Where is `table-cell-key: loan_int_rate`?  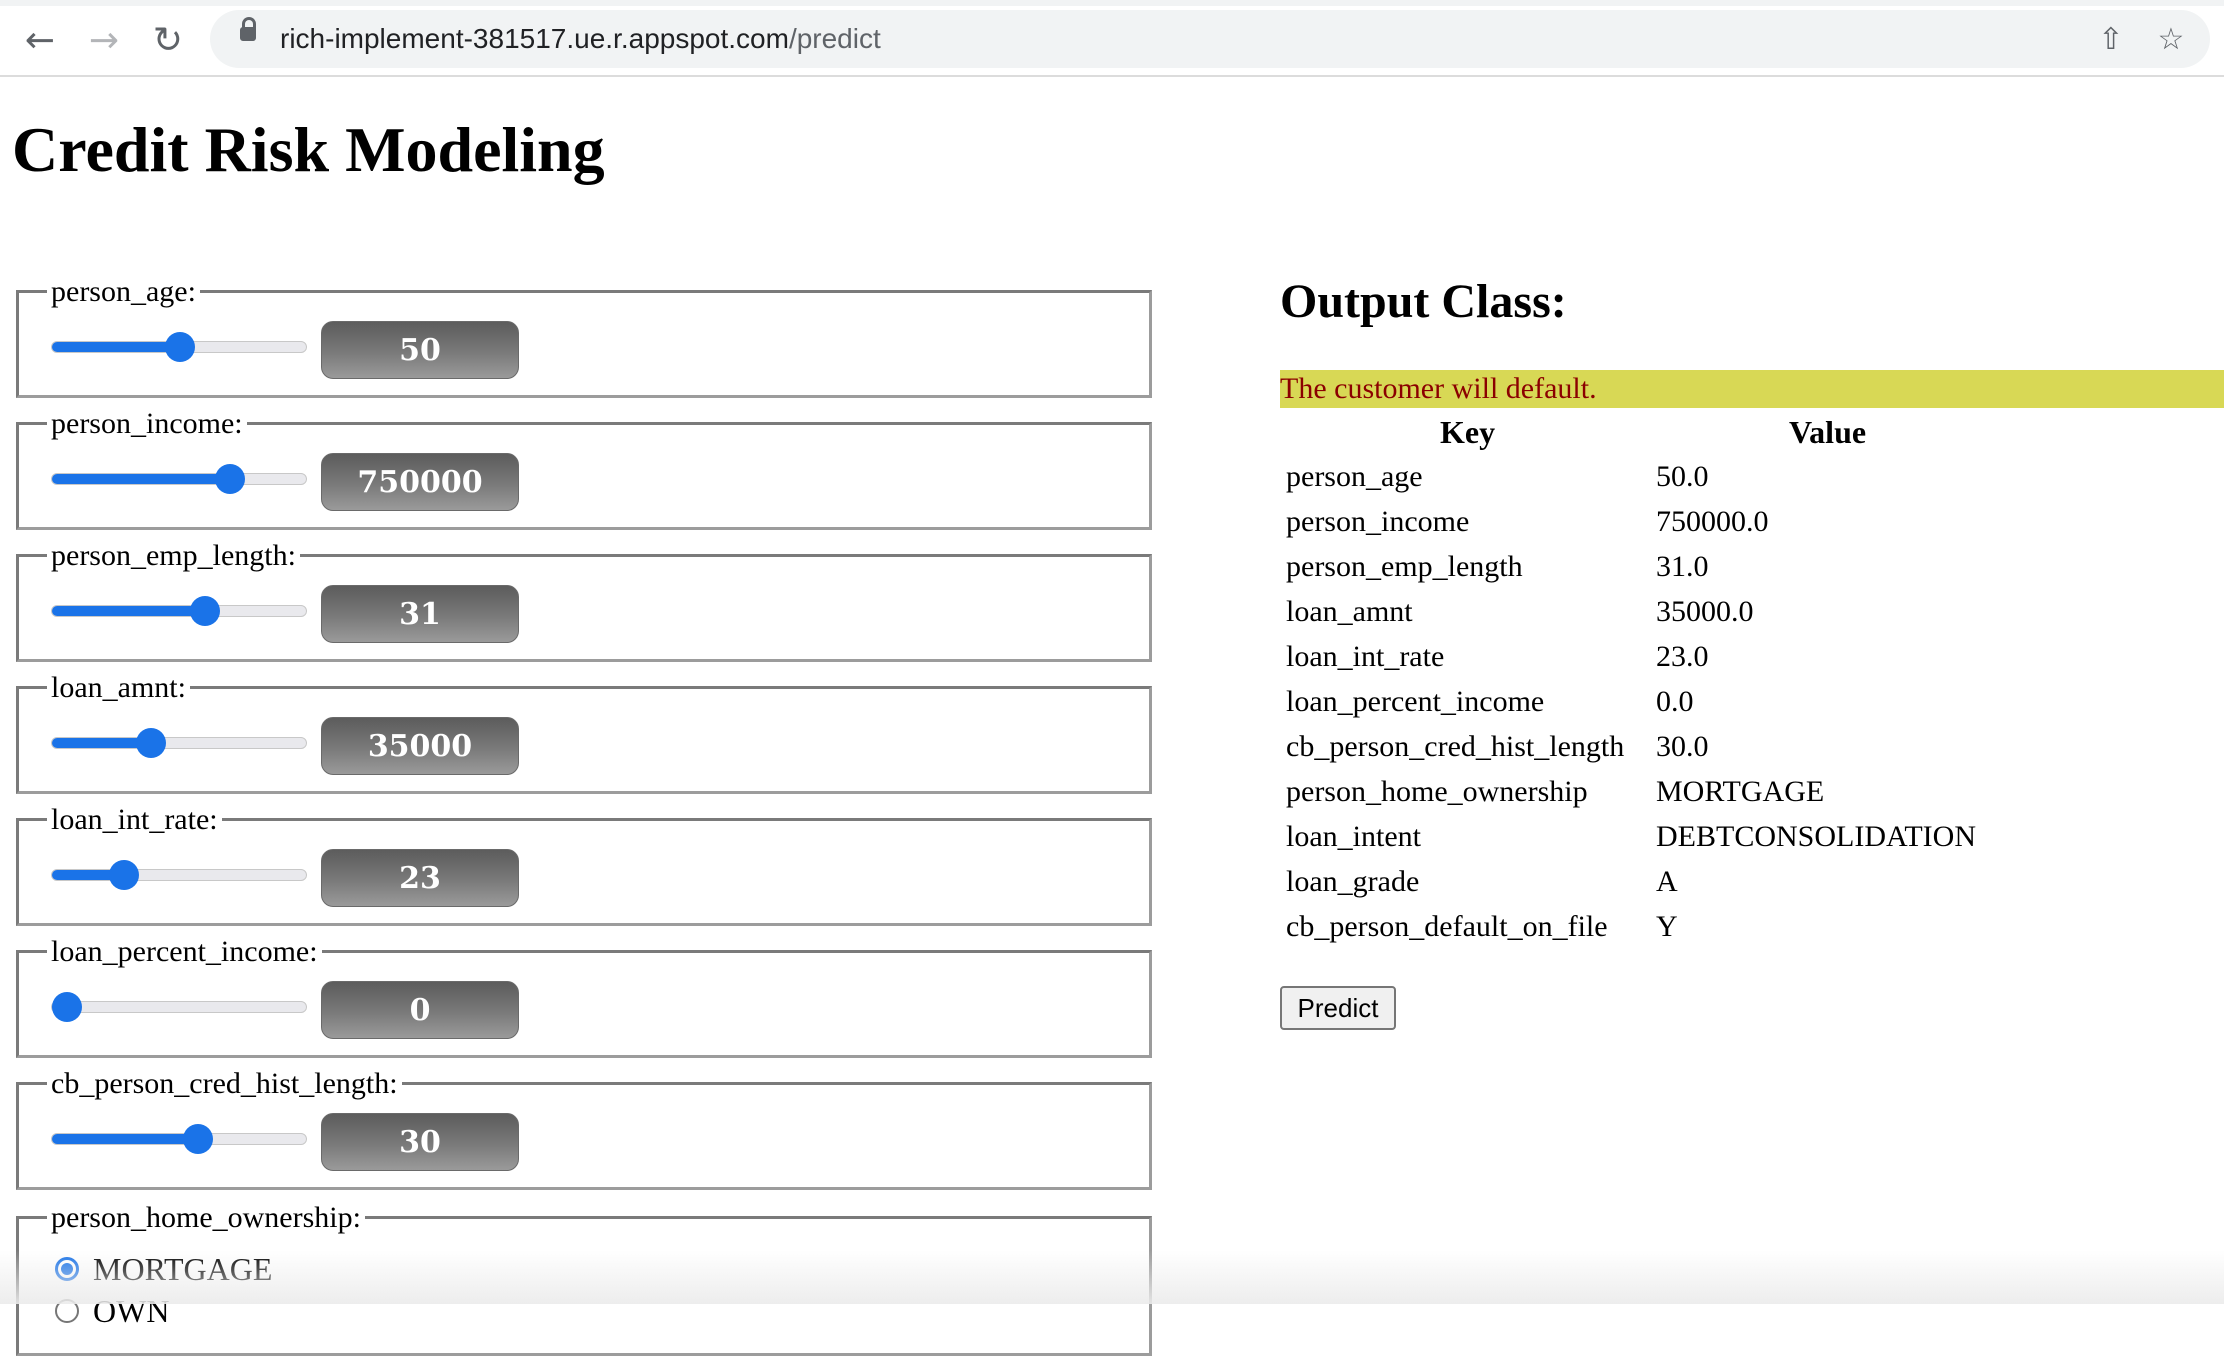
table-cell-key: loan_int_rate is located at coordinates (1365, 656).